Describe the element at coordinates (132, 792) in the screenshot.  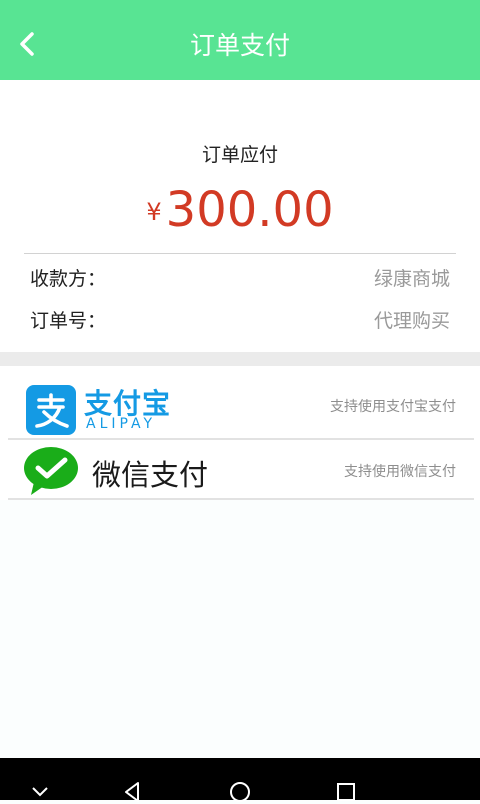
I see `nav-back-icon` at that location.